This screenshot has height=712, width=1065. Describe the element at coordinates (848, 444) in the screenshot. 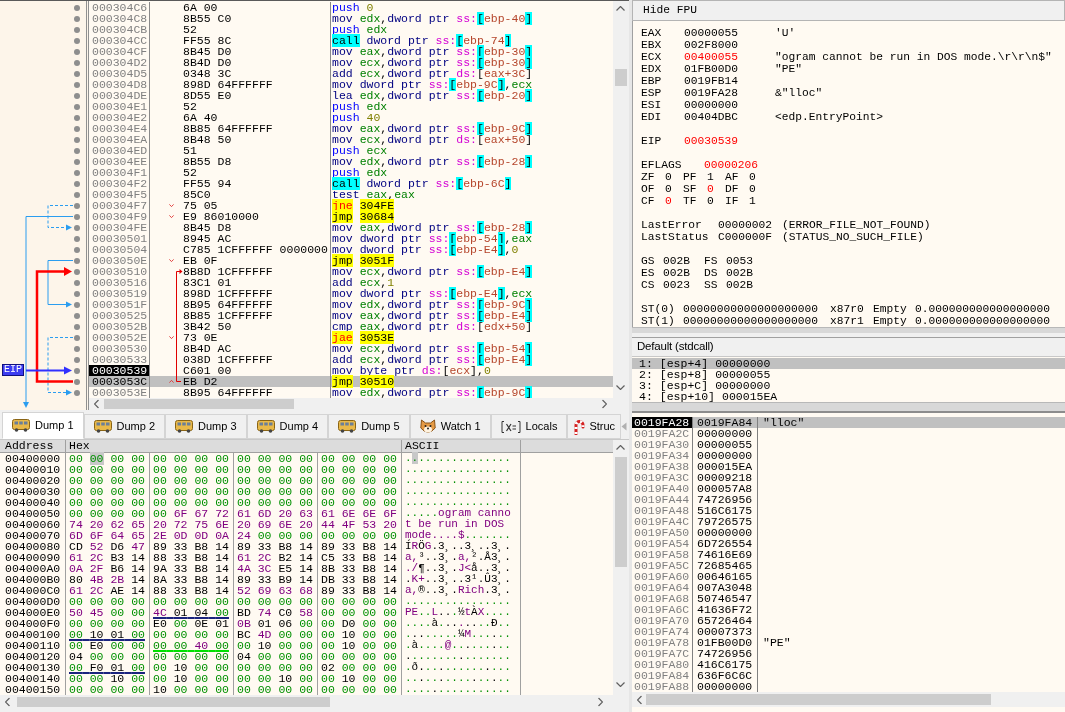

I see `stack-row: 0019FA30 00000055` at that location.